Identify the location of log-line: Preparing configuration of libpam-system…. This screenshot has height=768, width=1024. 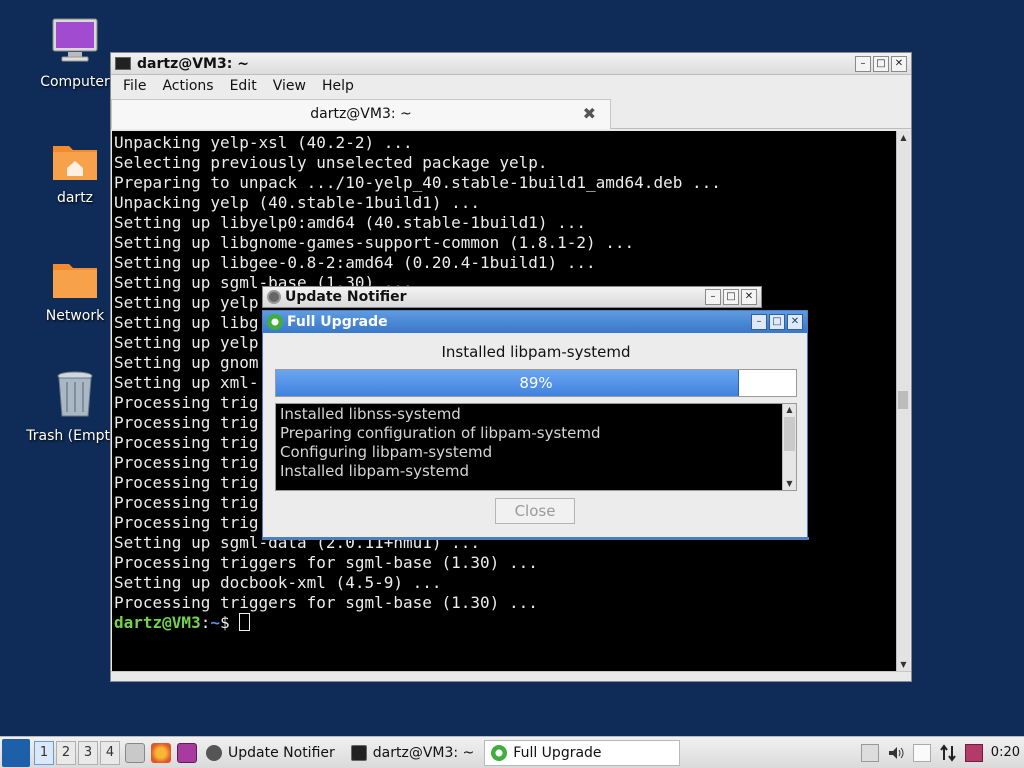
(440, 433).